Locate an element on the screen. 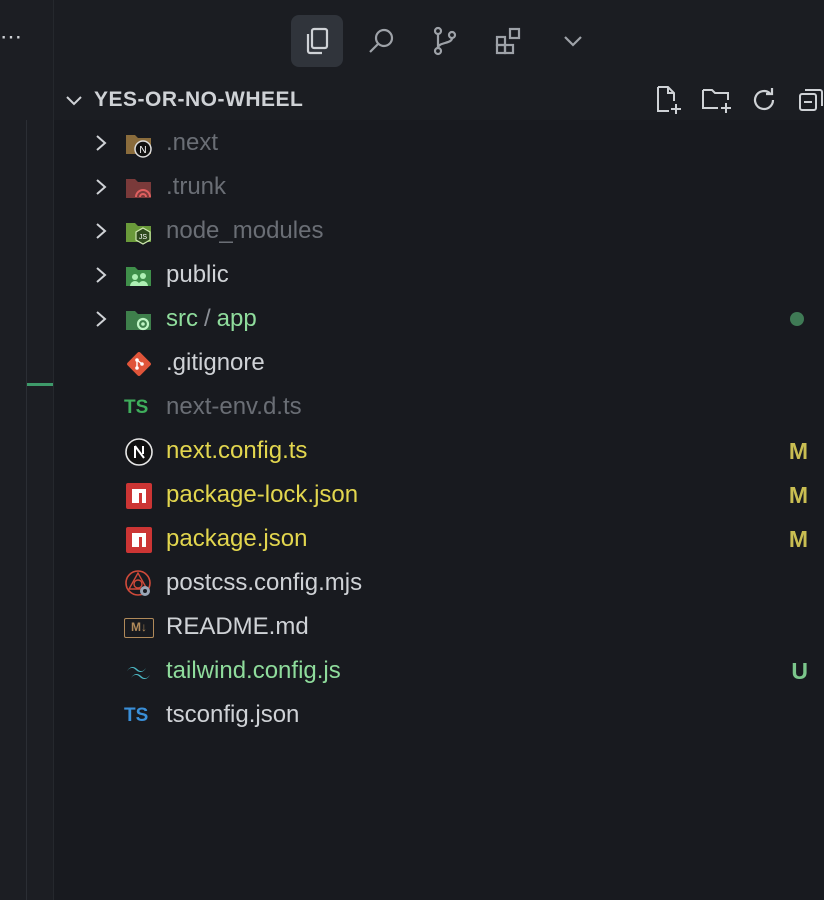 This screenshot has width=824, height=900. tailwind-icon is located at coordinates (138, 673).